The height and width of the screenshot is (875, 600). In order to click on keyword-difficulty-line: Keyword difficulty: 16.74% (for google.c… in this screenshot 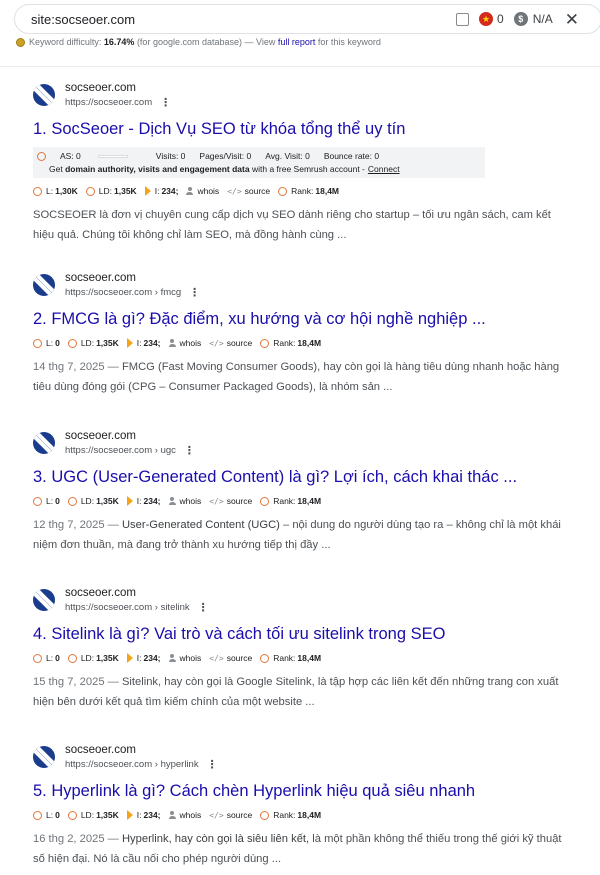, I will do `click(198, 42)`.